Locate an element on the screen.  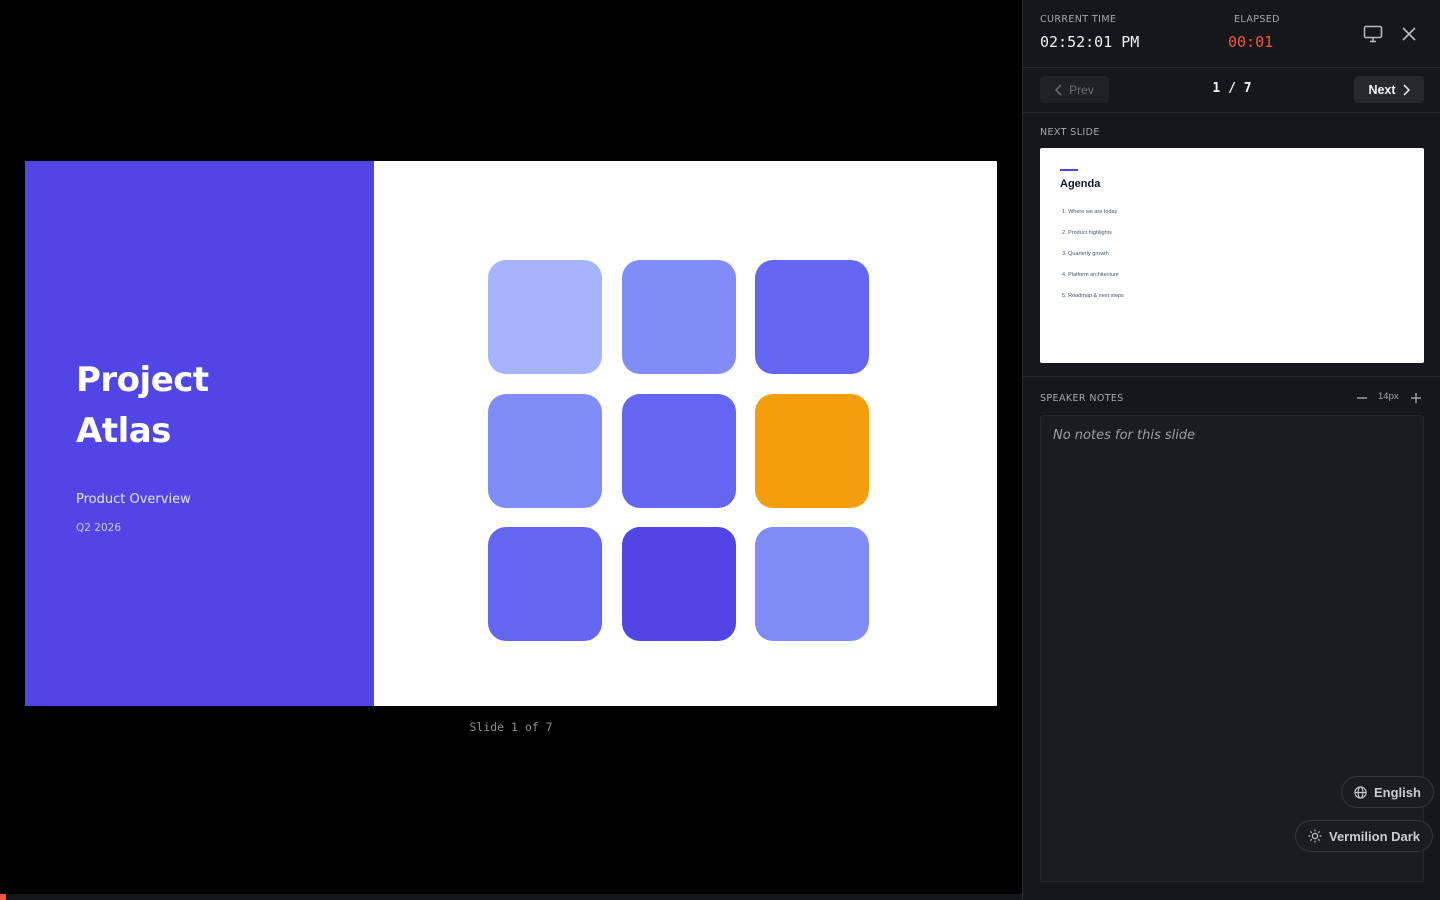
minus-icon is located at coordinates (1362, 398).